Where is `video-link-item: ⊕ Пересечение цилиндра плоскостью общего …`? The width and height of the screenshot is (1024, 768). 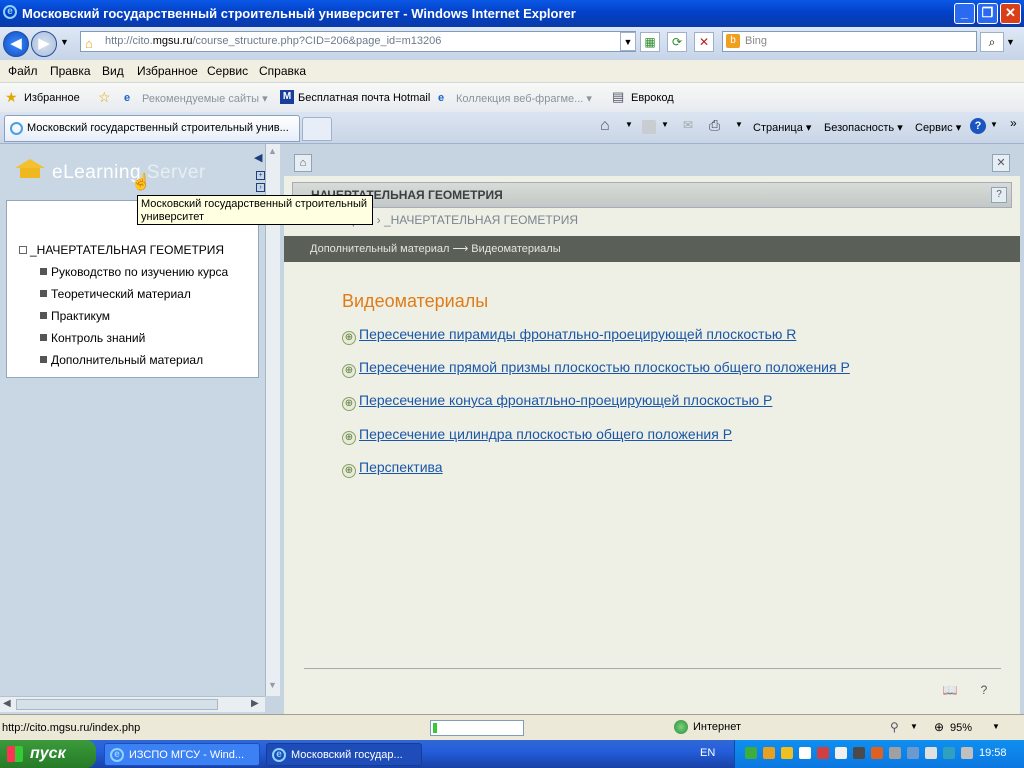
video-link-item: ⊕ Пересечение цилиндра плоскостью общего … is located at coordinates (537, 435).